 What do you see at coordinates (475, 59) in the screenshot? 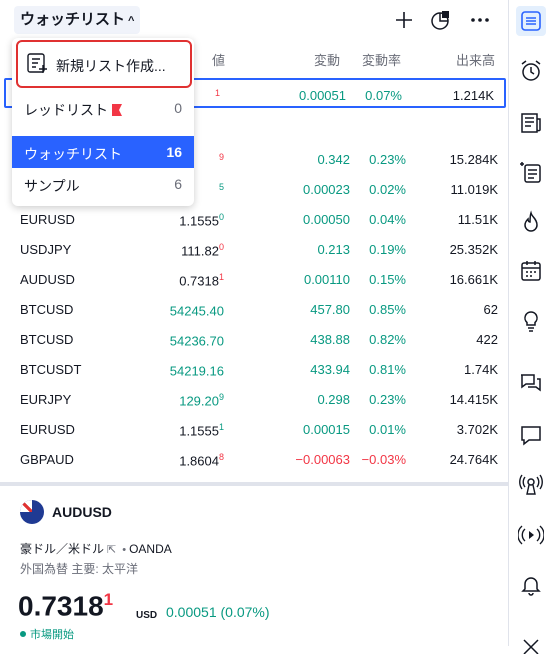
I see `col-volume: 出来高` at bounding box center [475, 59].